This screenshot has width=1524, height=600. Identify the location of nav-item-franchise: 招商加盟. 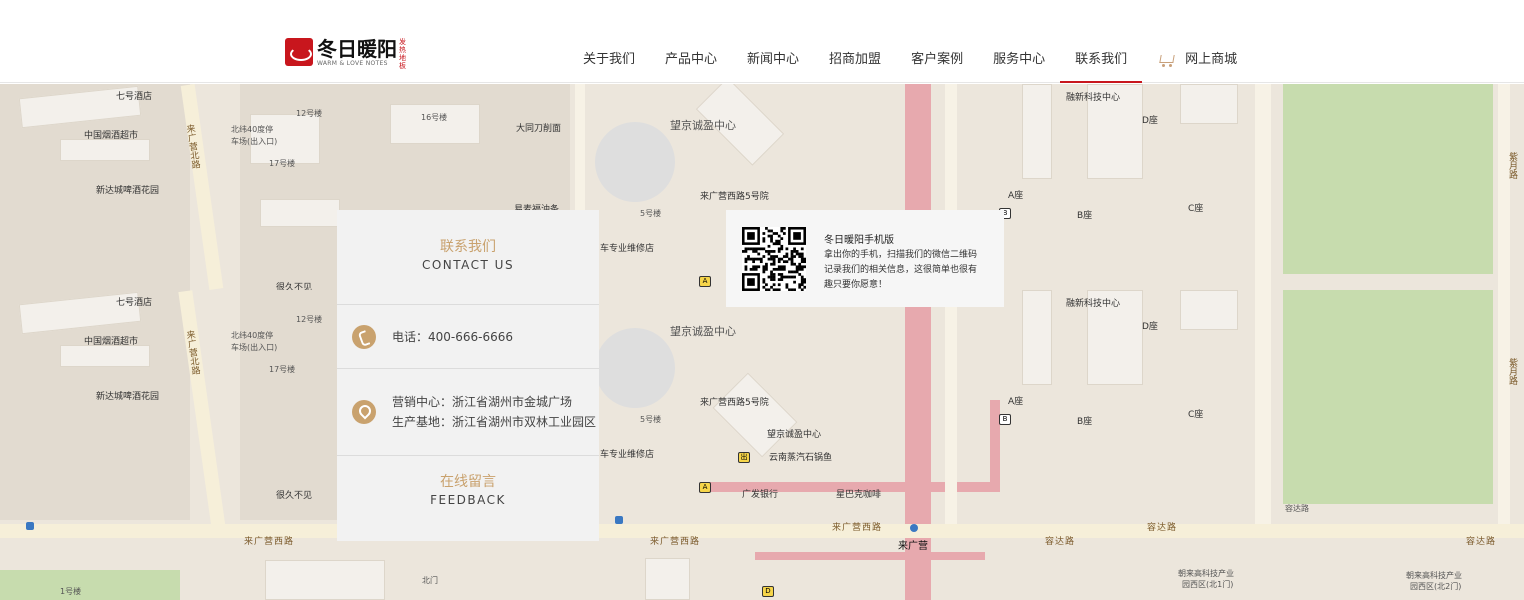
(855, 63).